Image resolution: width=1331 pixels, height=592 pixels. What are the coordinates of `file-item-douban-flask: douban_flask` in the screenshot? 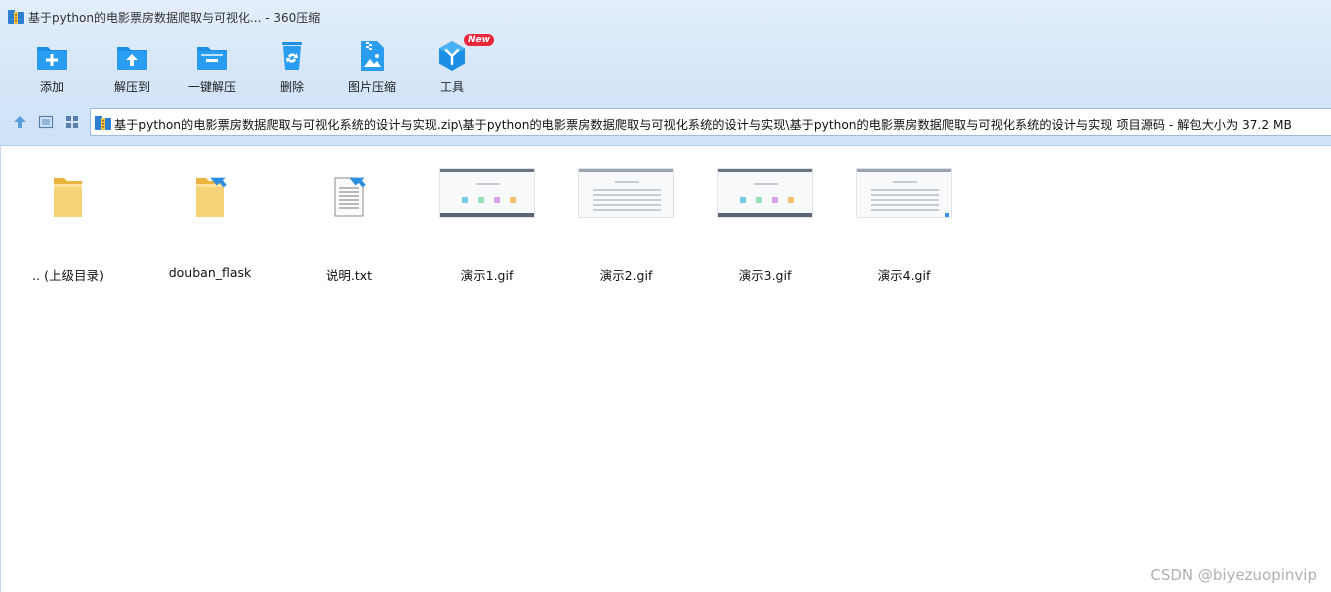 It's located at (210, 222).